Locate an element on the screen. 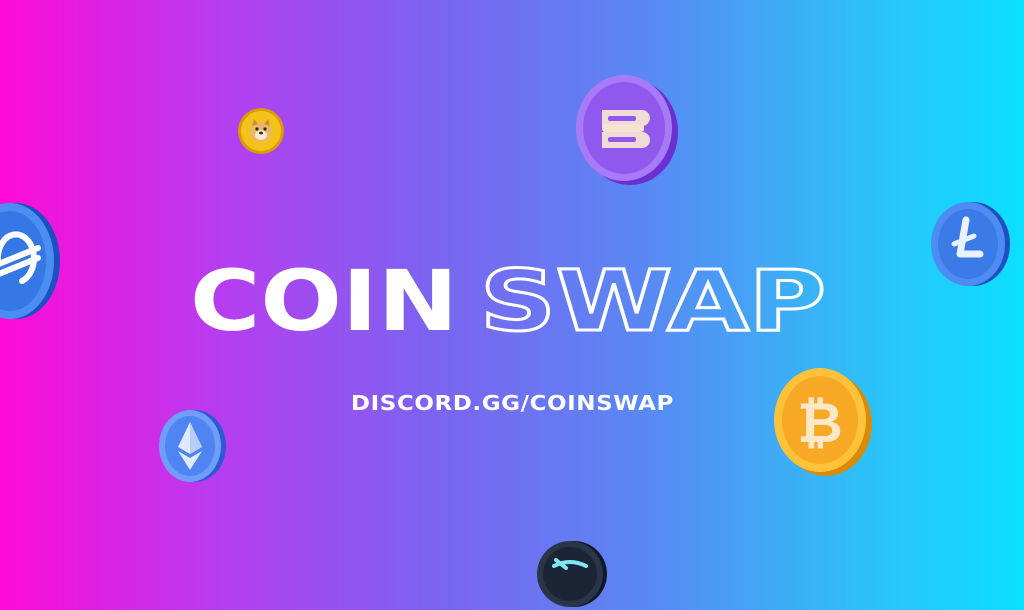  dash-coin-icon is located at coordinates (627, 129).